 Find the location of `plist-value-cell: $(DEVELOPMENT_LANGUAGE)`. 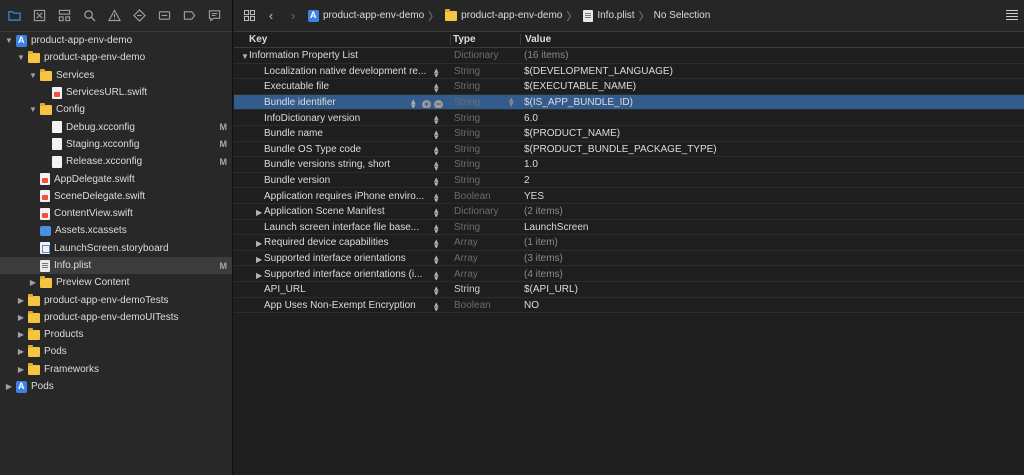

plist-value-cell: $(DEVELOPMENT_LANGUAGE) is located at coordinates (772, 71).